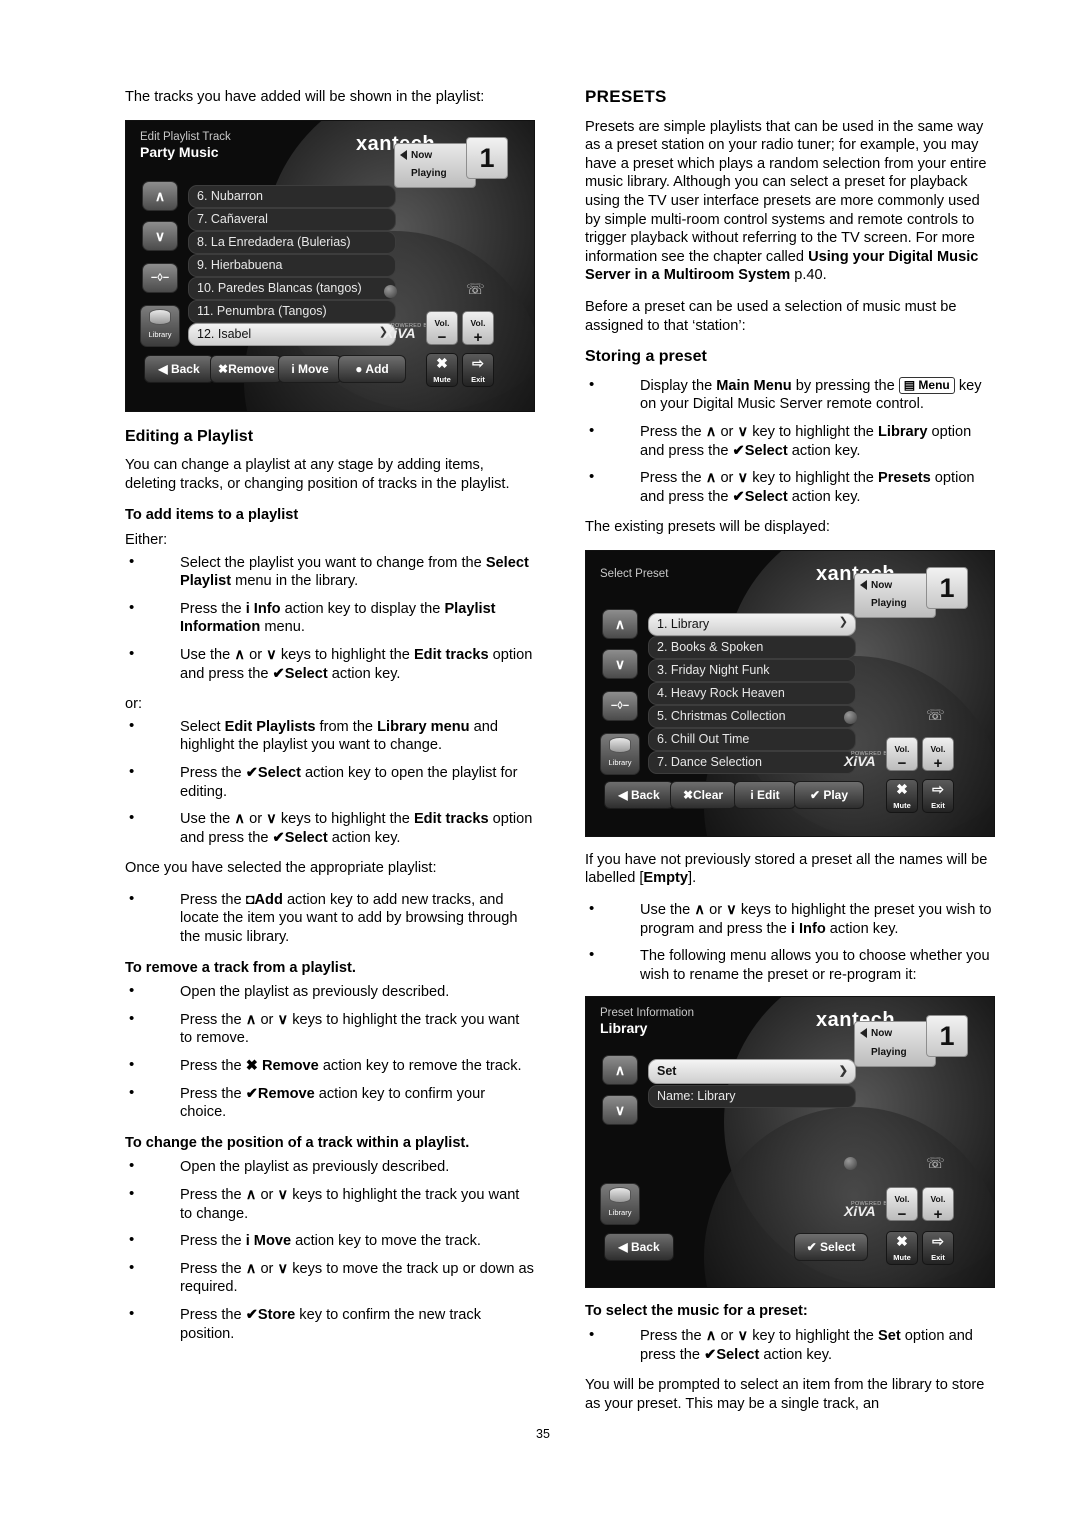 The width and height of the screenshot is (1080, 1528). I want to click on list-item: 10. Paredes Blancas (tangos), so click(292, 288).